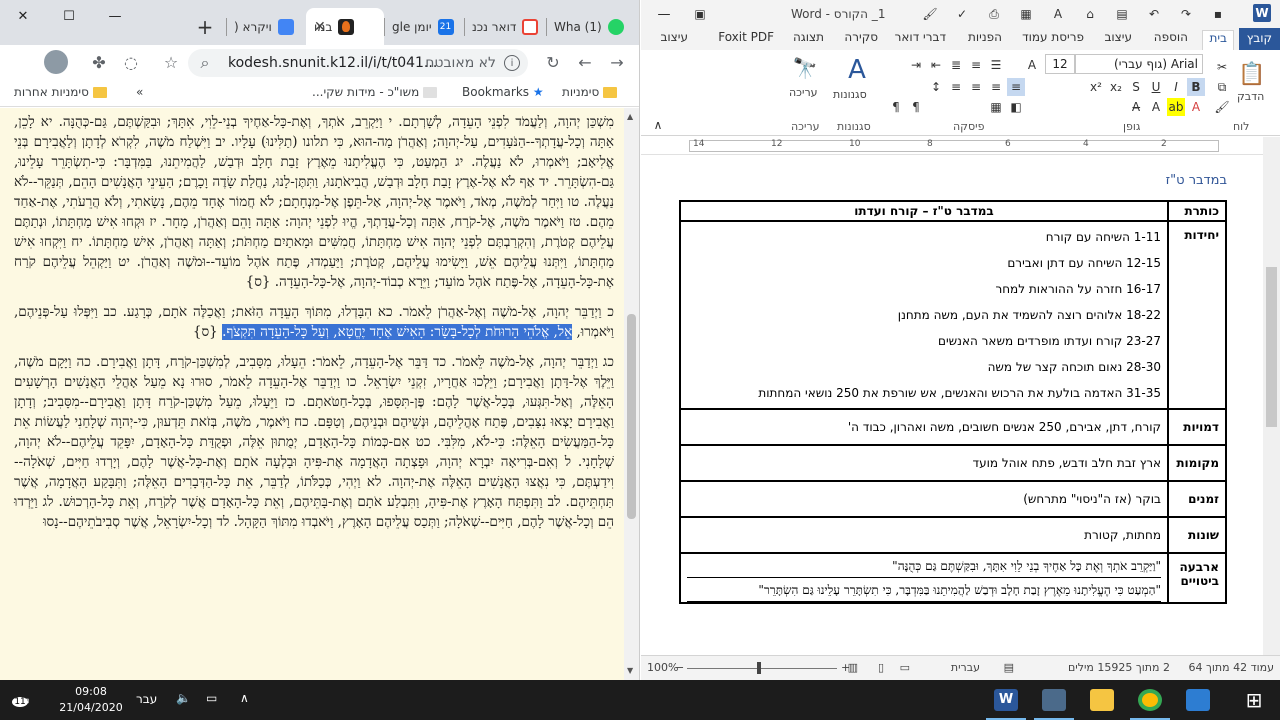 Image resolution: width=1280 pixels, height=720 pixels. What do you see at coordinates (23, 16) in the screenshot?
I see `close-window-button: ✕` at bounding box center [23, 16].